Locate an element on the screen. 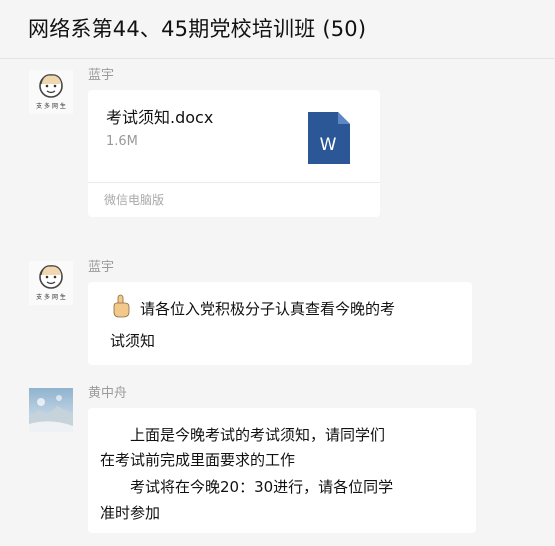 The width and height of the screenshot is (555, 546). message-line: 请各位入党积极分子认真查看今晚的考 is located at coordinates (268, 309).